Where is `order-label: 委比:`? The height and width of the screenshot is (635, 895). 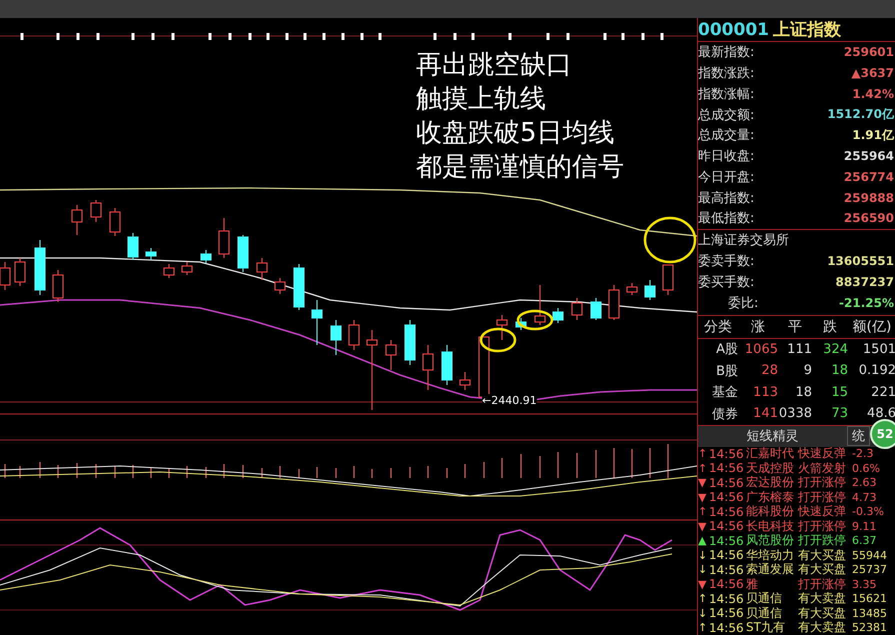 order-label: 委比: is located at coordinates (743, 303).